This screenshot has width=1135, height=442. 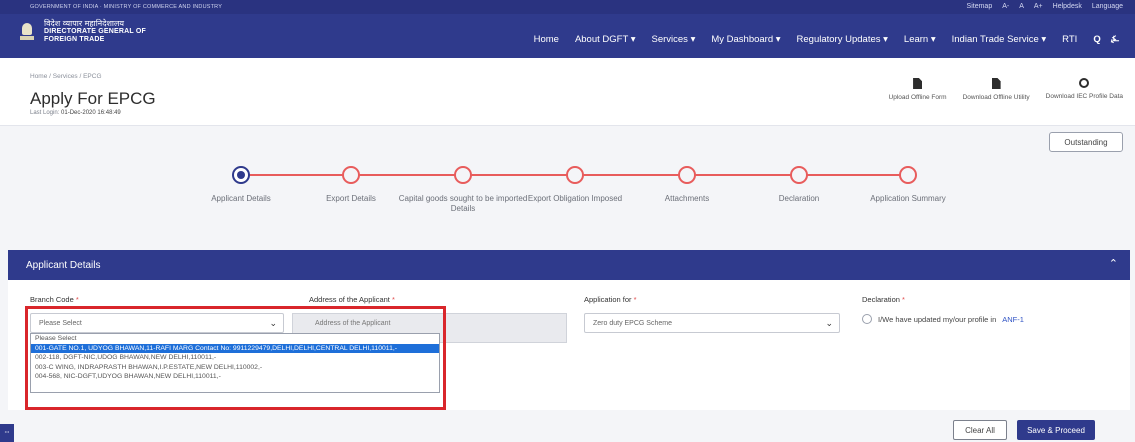 What do you see at coordinates (91, 113) in the screenshot?
I see `last-login-value: 01-Dec-2020 16:48:49` at bounding box center [91, 113].